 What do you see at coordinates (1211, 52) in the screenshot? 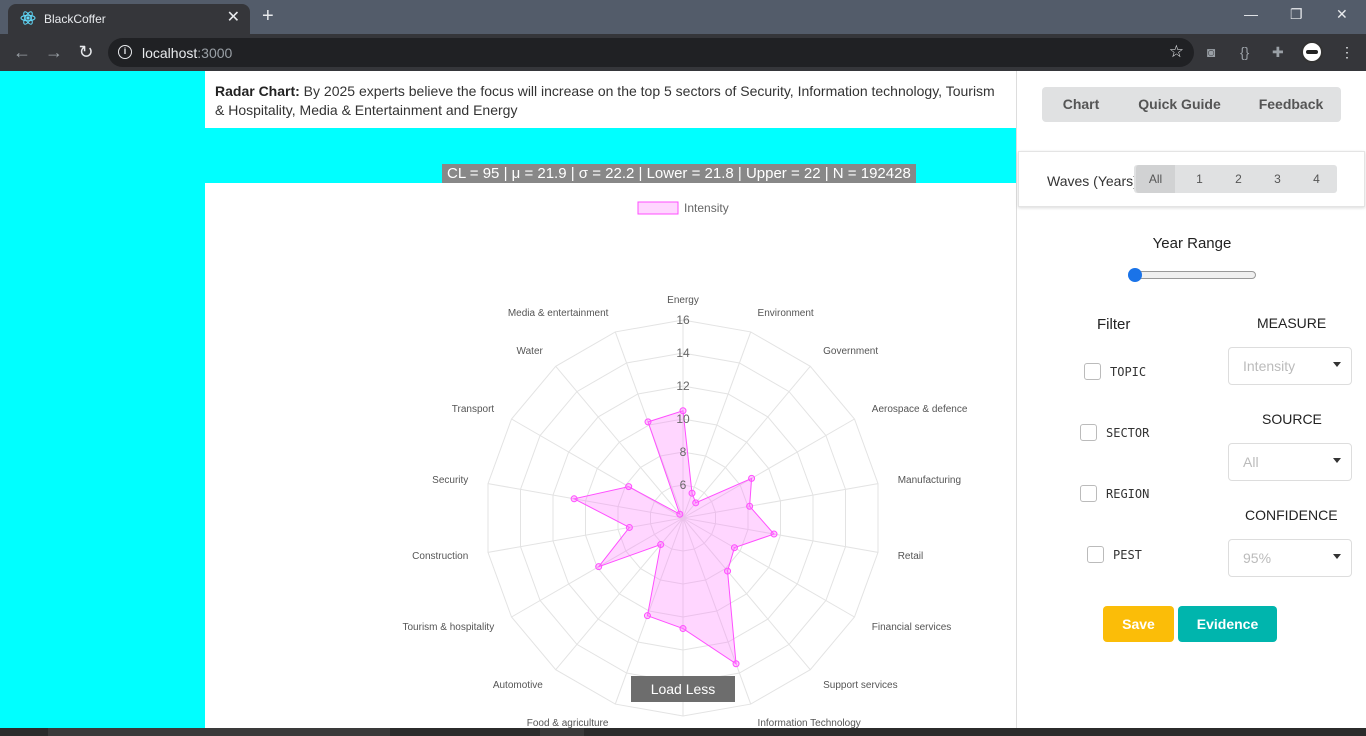
I see `camera-icon: ◙` at bounding box center [1211, 52].